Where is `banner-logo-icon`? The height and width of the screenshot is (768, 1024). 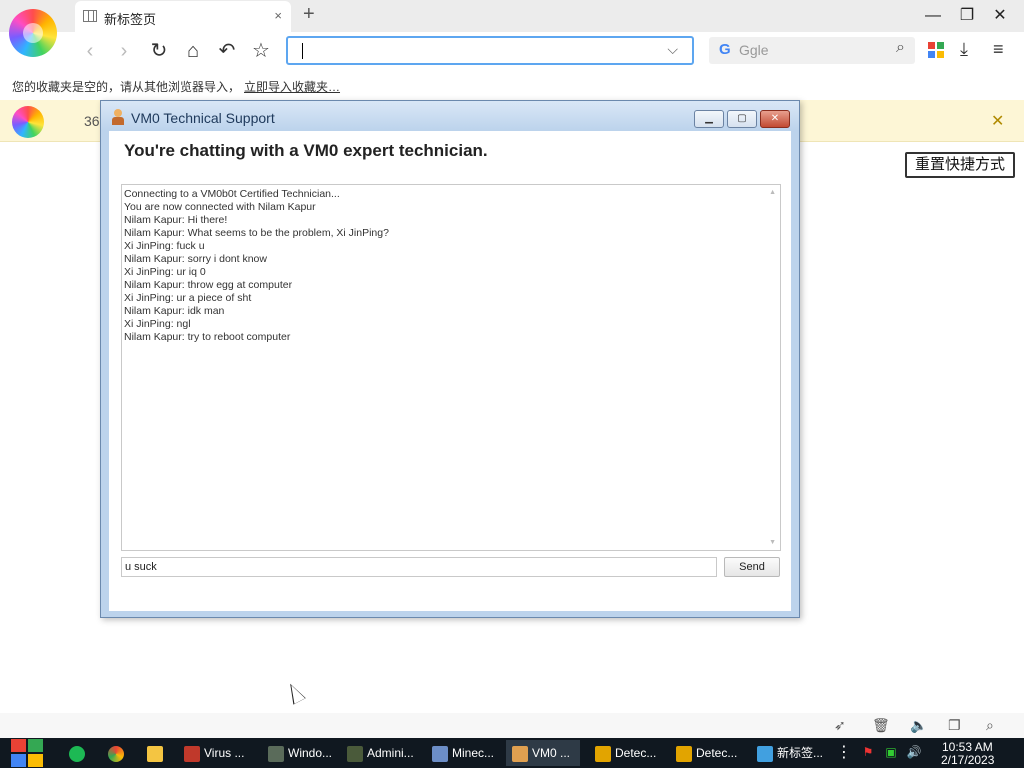
banner-logo-icon is located at coordinates (28, 122).